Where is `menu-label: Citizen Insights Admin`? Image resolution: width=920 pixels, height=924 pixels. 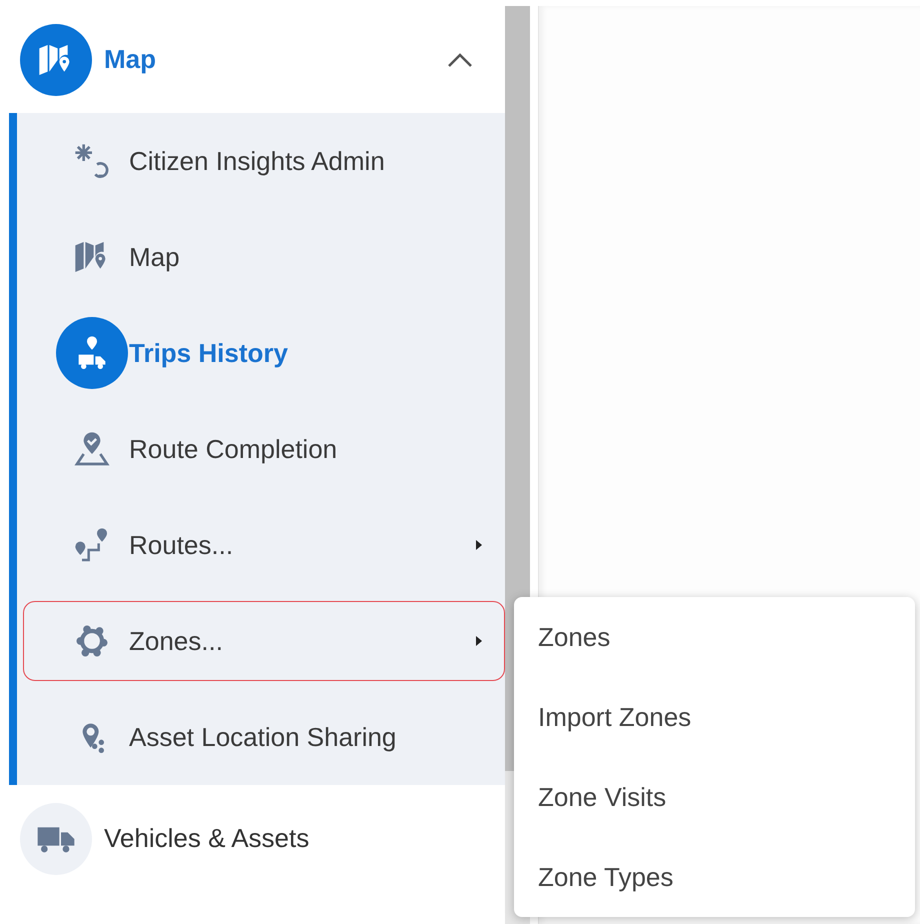 menu-label: Citizen Insights Admin is located at coordinates (257, 161).